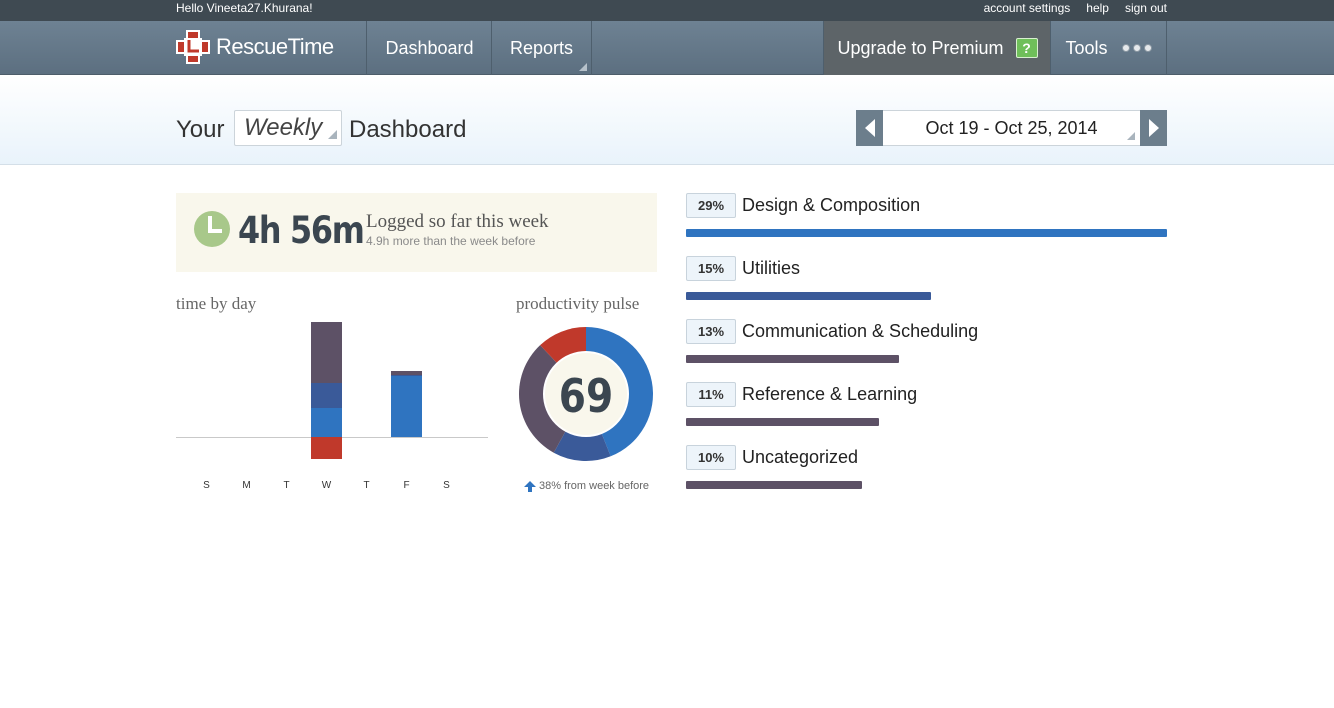 The image size is (1334, 708). What do you see at coordinates (326, 485) in the screenshot?
I see `day-label: W` at bounding box center [326, 485].